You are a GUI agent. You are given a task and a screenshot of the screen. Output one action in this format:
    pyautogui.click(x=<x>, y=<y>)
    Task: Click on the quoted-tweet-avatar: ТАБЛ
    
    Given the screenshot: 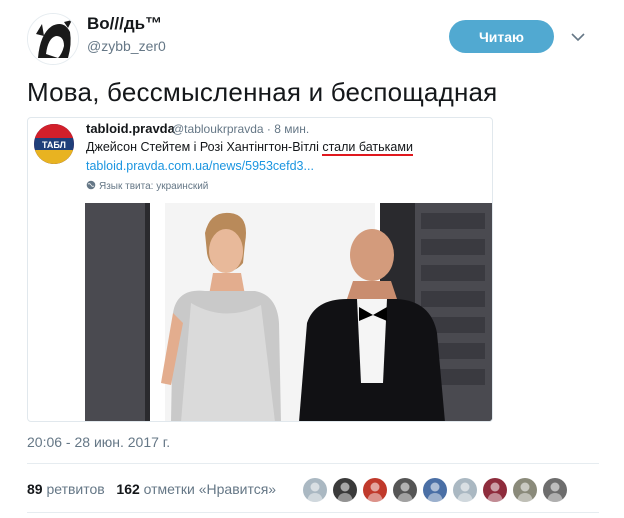 What is the action you would take?
    pyautogui.click(x=54, y=144)
    